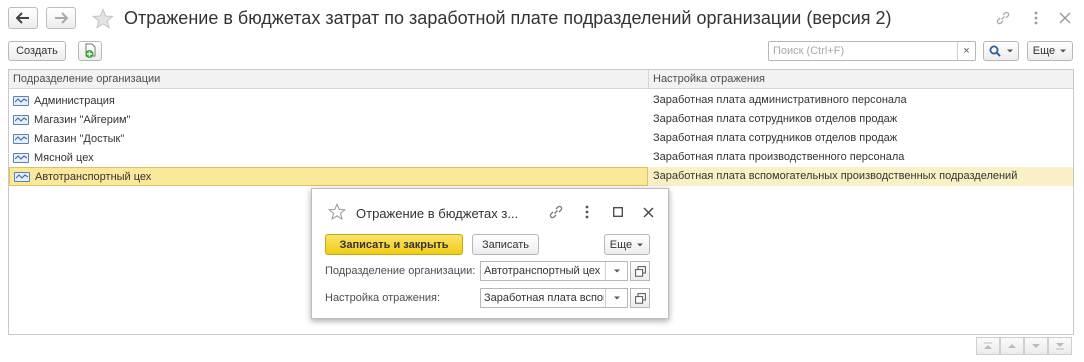 This screenshot has height=362, width=1084. What do you see at coordinates (328, 138) in the screenshot?
I see `cell-department: Магазин "Достык"` at bounding box center [328, 138].